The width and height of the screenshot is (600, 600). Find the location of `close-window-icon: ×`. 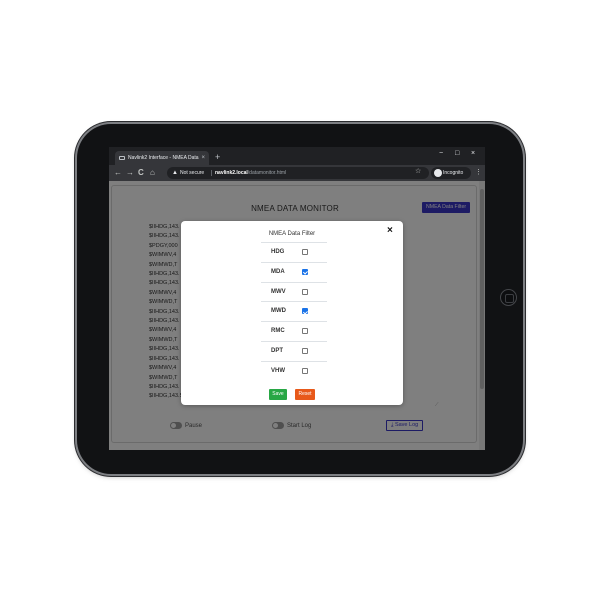

close-window-icon: × is located at coordinates (473, 153).